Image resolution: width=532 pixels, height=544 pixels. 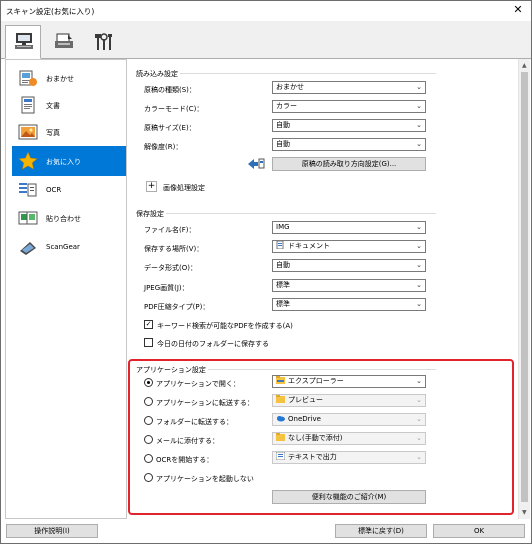 I want to click on sidebar-item-label: お気に入り, so click(x=63, y=162).